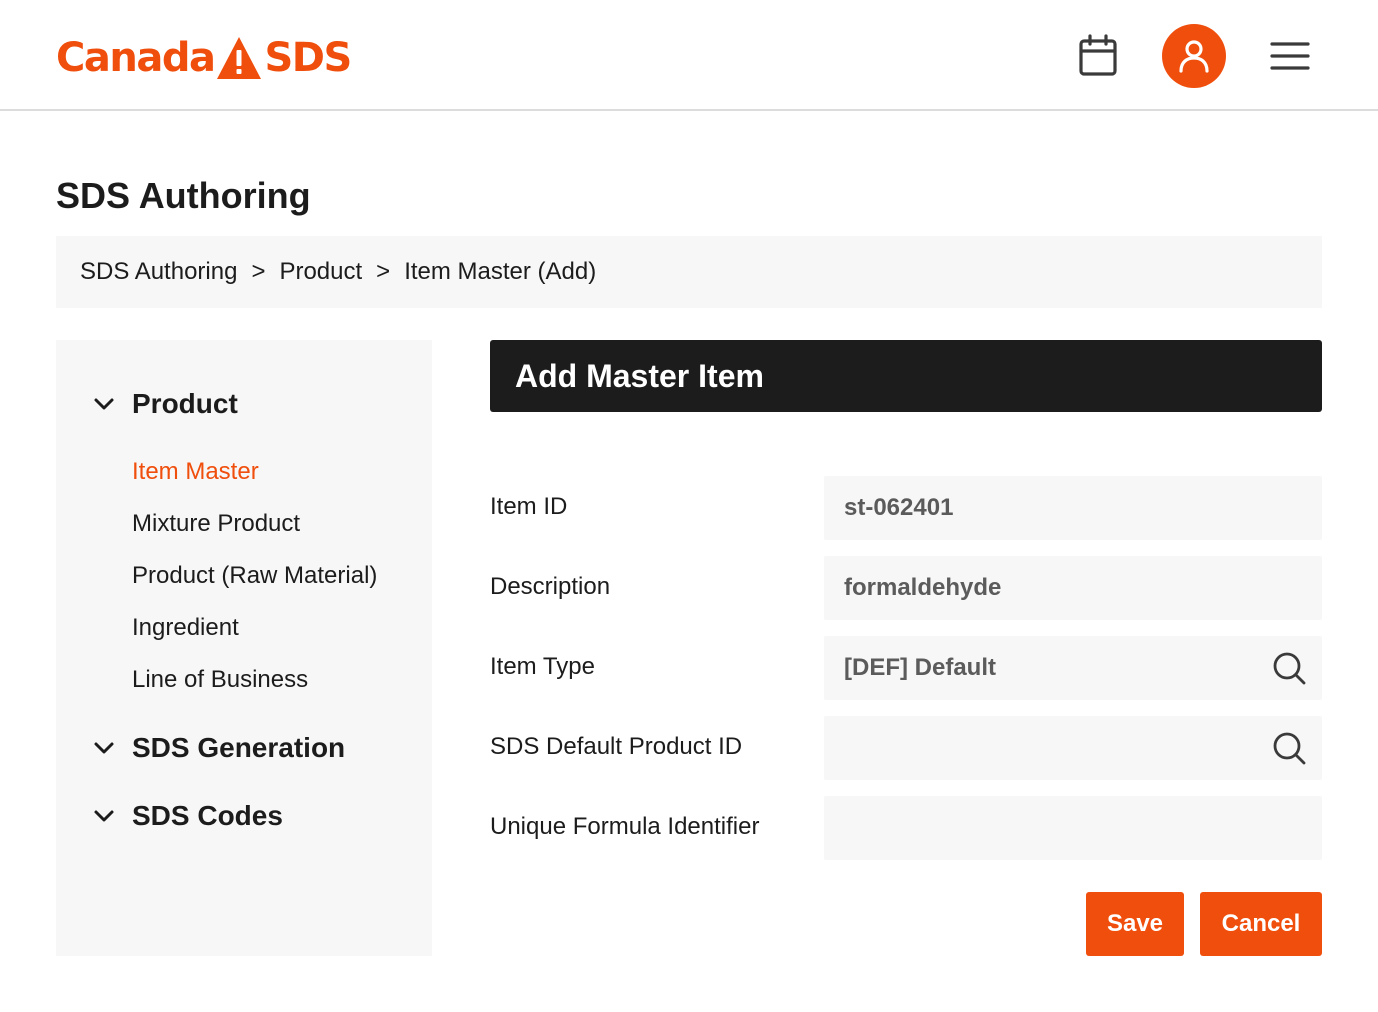  I want to click on description-value: formaldehyde, so click(923, 587).